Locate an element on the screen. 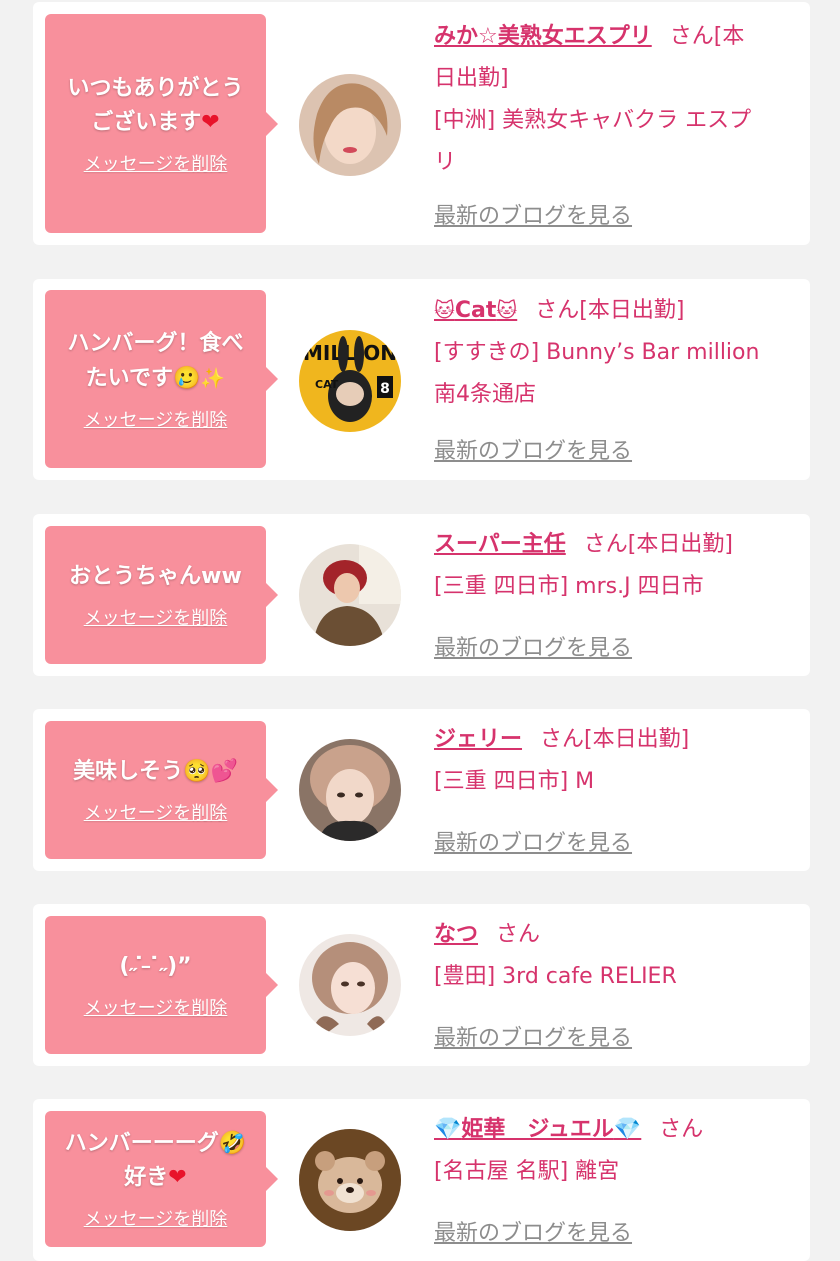 This screenshot has height=1261, width=840. cast-name-link: 🐱Cat🐱 is located at coordinates (475, 310).